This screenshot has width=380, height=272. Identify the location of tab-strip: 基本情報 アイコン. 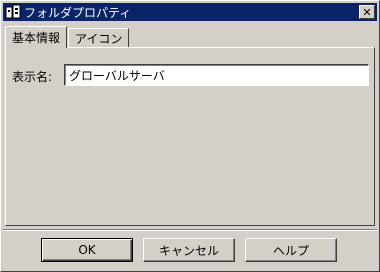
(67, 37).